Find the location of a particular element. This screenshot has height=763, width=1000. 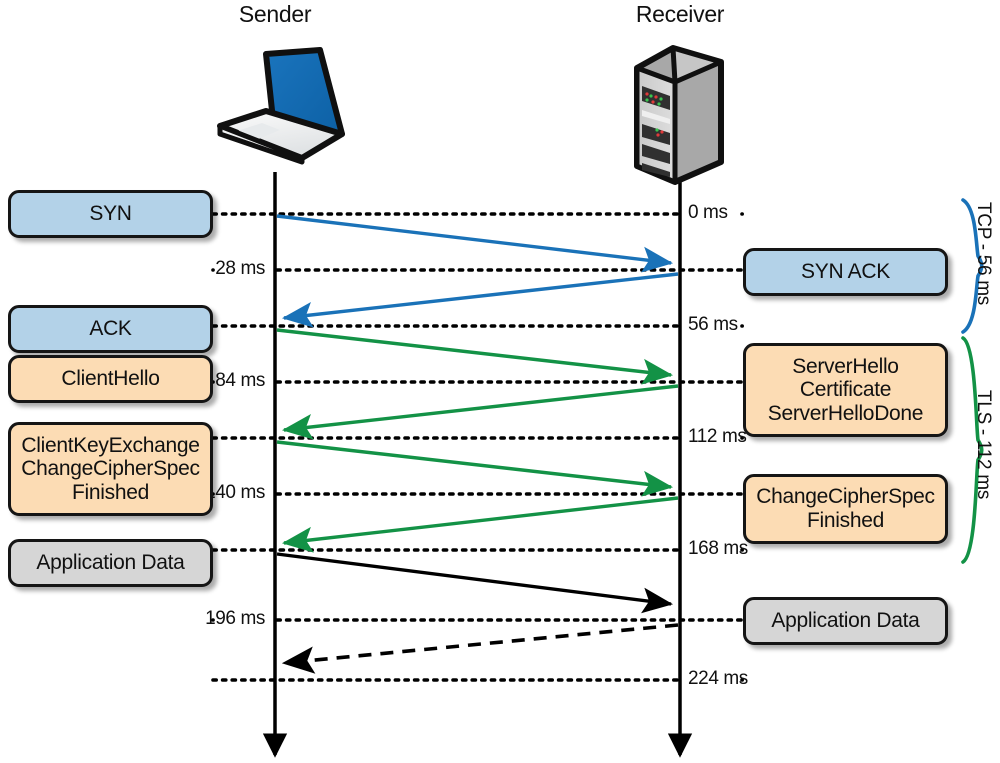

actor-label-sender: Sender is located at coordinates (275, 14).